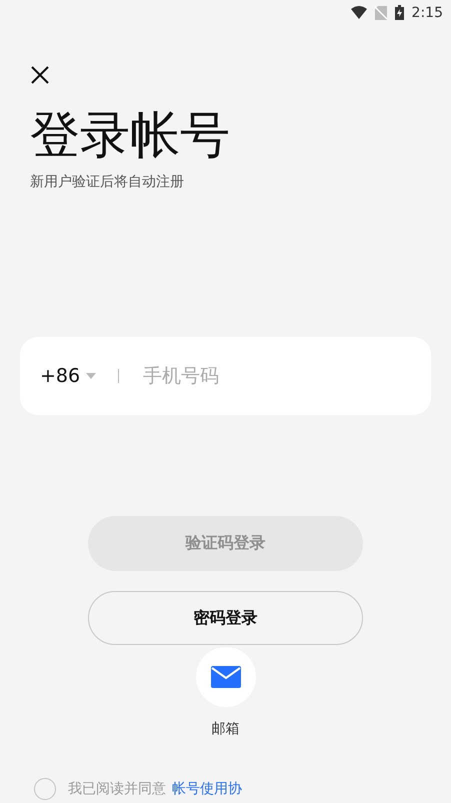 The height and width of the screenshot is (803, 451). I want to click on agreement-checkbox, so click(45, 789).